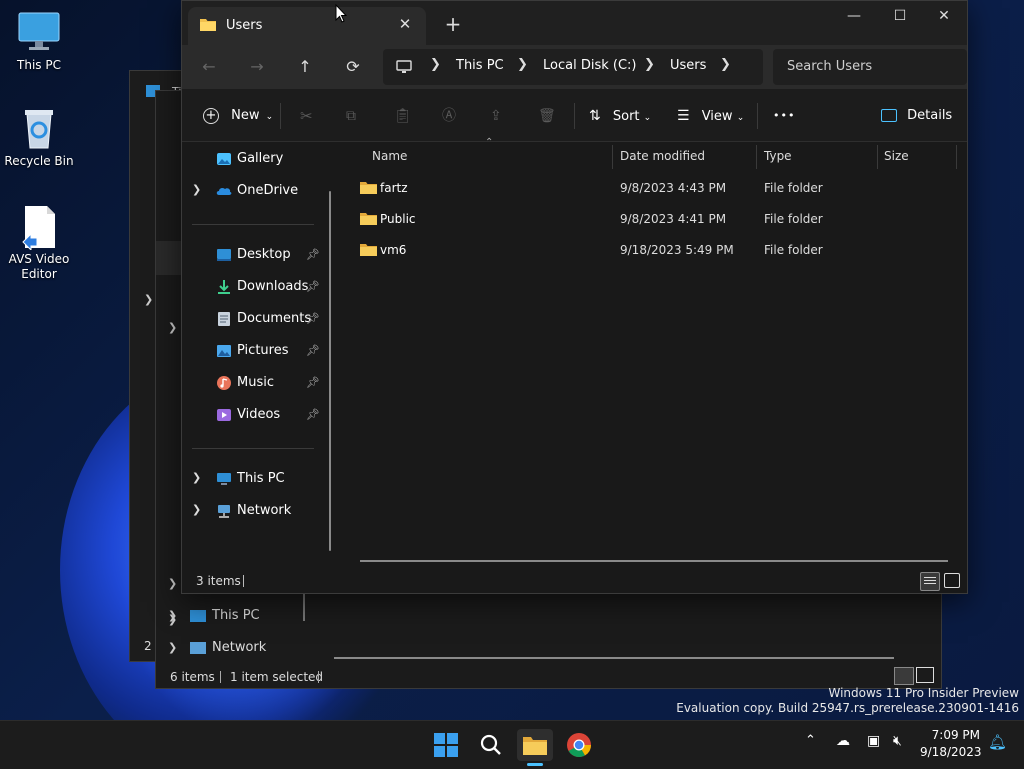 The image size is (1024, 769). What do you see at coordinates (491, 745) in the screenshot?
I see `search-button` at bounding box center [491, 745].